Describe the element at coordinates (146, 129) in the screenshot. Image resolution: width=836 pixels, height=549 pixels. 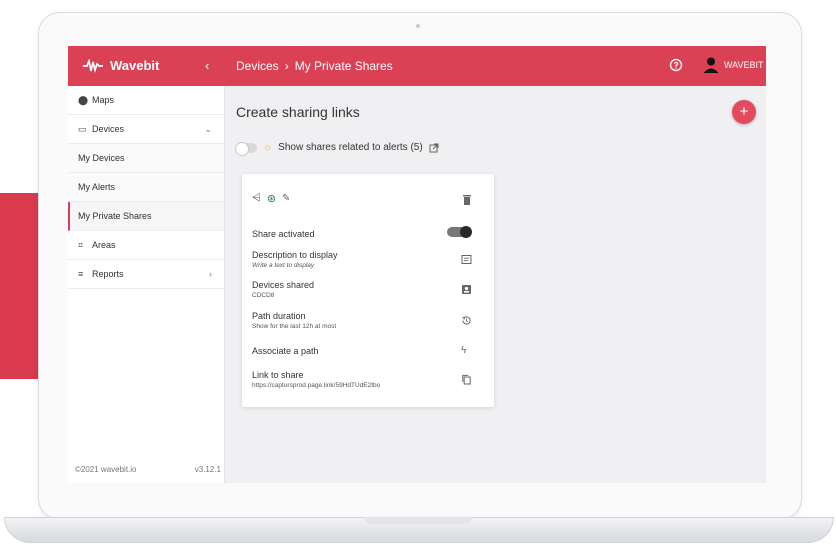
I see `sidebar-item-devices: ▭ Devices ⌄` at that location.